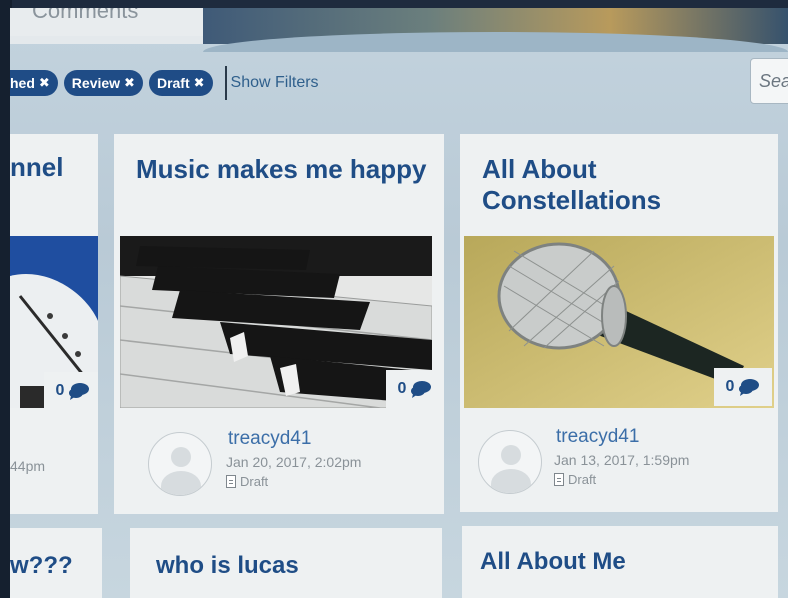  What do you see at coordinates (773, 81) in the screenshot?
I see `search-placeholder: Sea` at bounding box center [773, 81].